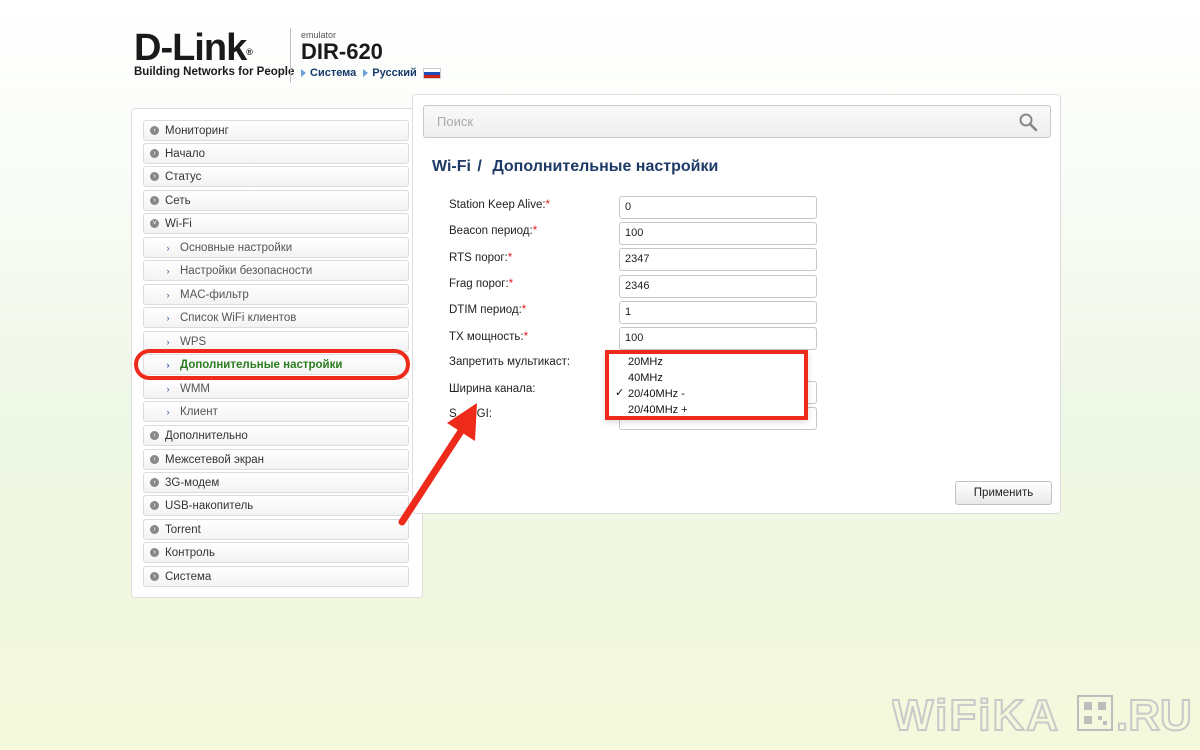 The image size is (1200, 750). What do you see at coordinates (276, 576) in the screenshot?
I see `sidebar-item-system: › Система` at bounding box center [276, 576].